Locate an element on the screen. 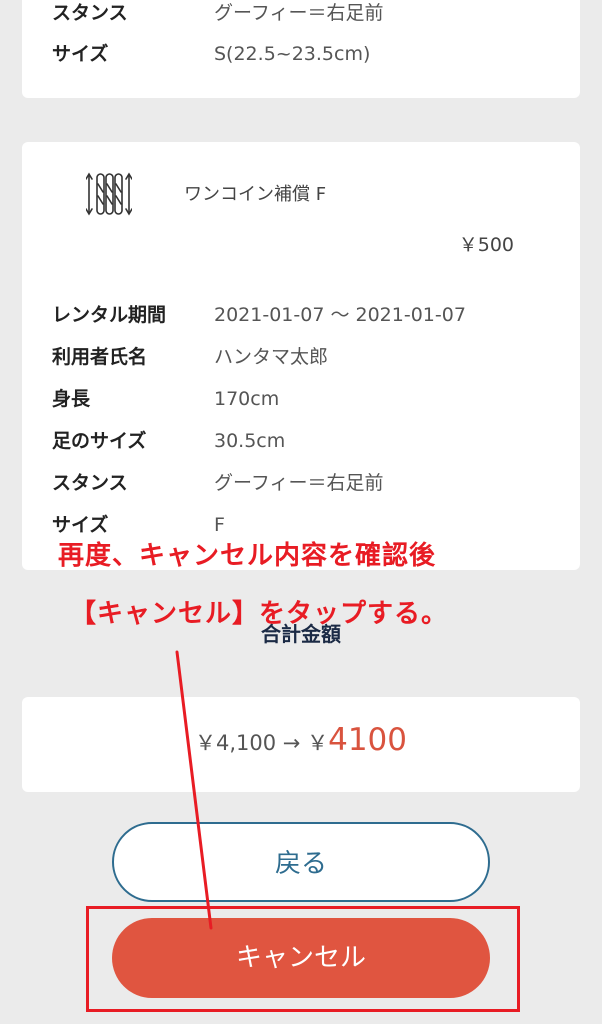 The height and width of the screenshot is (1024, 602). row-value: 170cm is located at coordinates (247, 399).